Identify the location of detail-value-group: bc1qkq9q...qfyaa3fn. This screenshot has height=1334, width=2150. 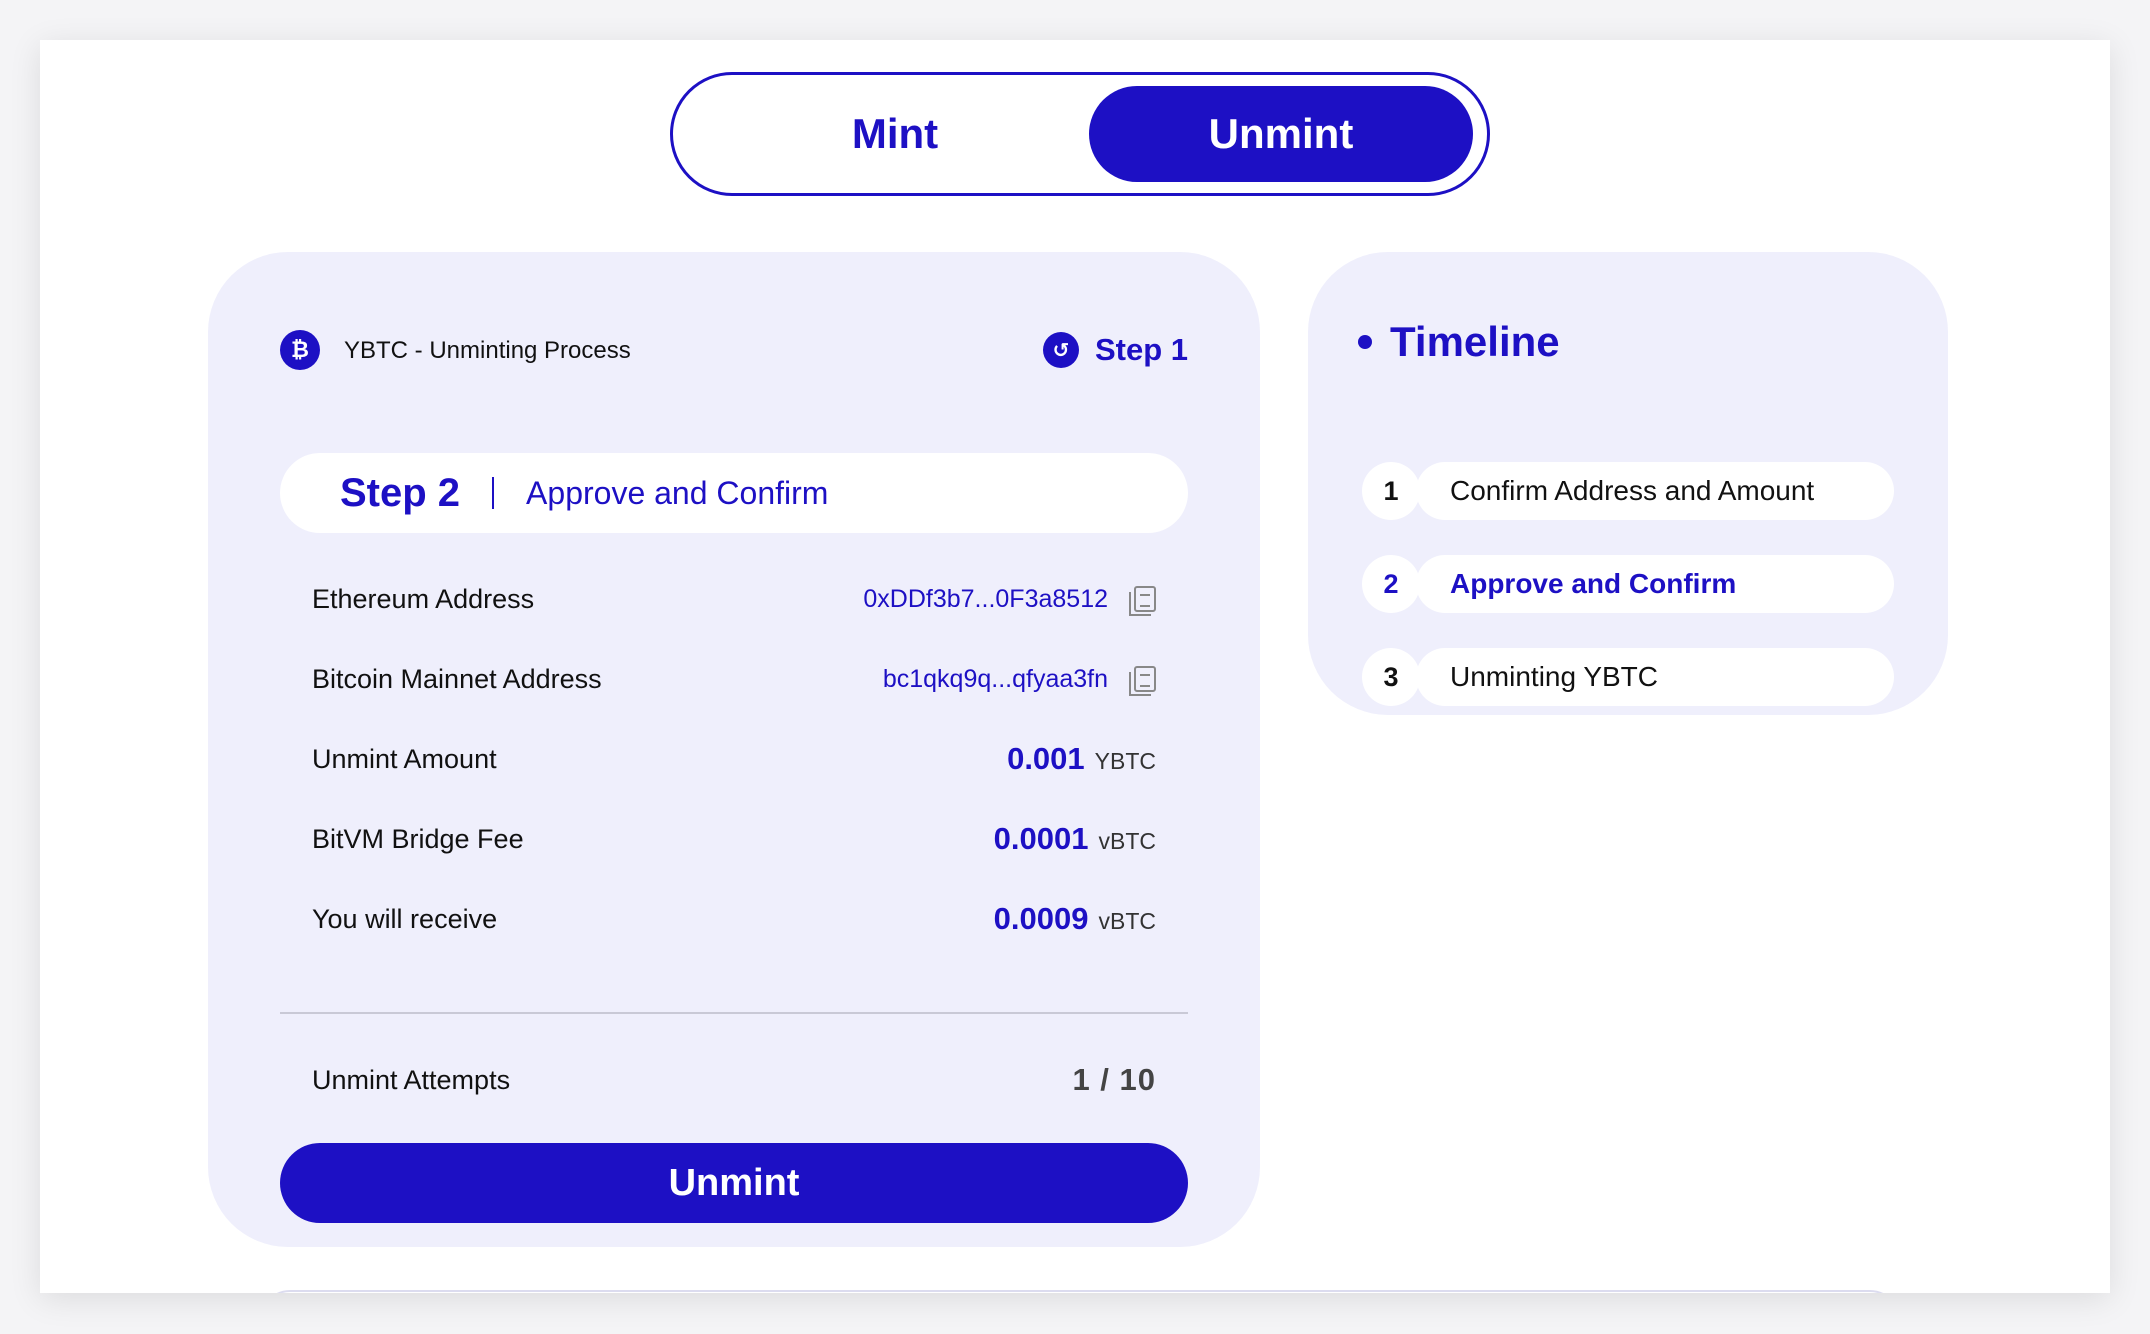
(1019, 680).